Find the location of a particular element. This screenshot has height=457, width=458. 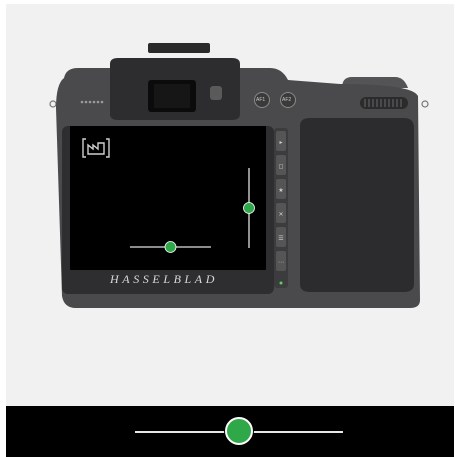

left-strap-lug is located at coordinates (53, 104).